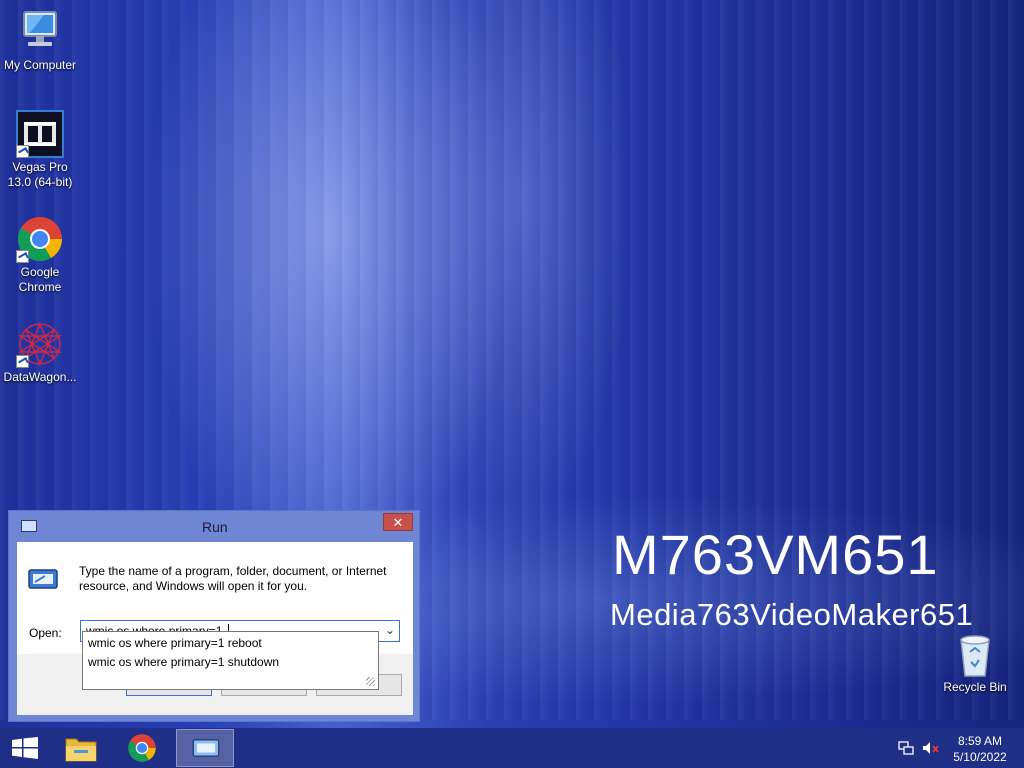 The image size is (1024, 768). What do you see at coordinates (40, 134) in the screenshot?
I see `film-strip-icon` at bounding box center [40, 134].